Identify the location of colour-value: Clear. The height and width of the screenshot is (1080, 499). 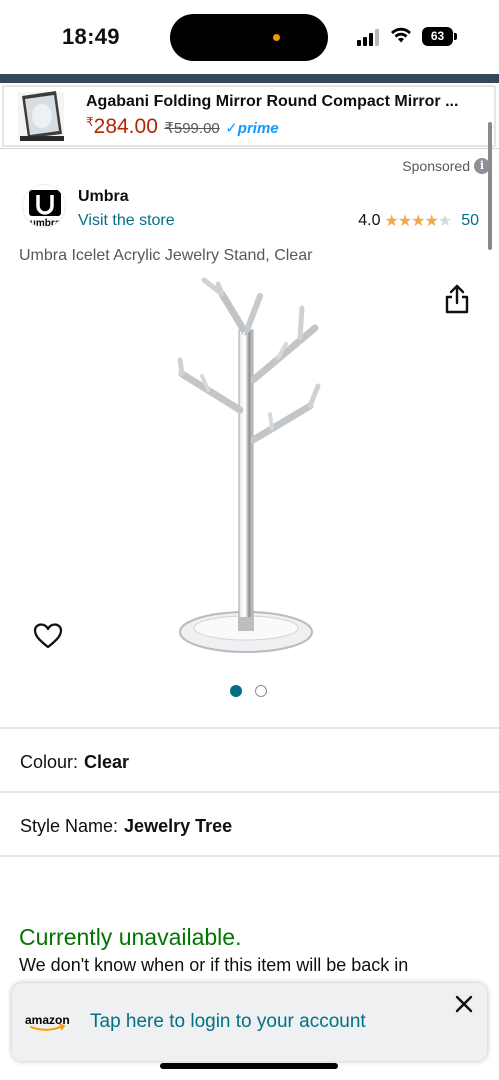
(107, 762).